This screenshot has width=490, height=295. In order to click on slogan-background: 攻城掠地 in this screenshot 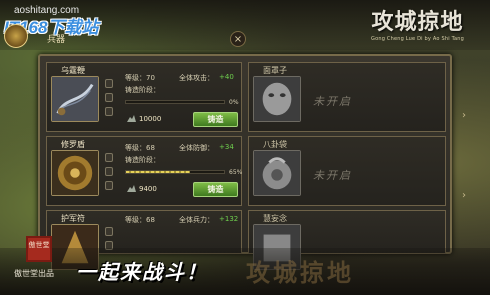, I will do `click(300, 272)`.